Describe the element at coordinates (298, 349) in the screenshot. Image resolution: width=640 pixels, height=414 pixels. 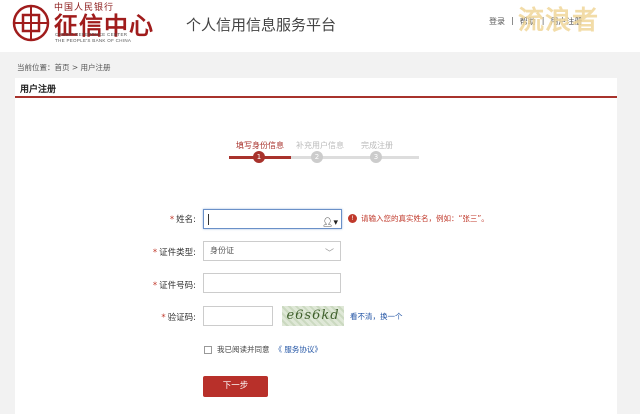
I see `service-agreement-link: 《 服务协议》` at that location.